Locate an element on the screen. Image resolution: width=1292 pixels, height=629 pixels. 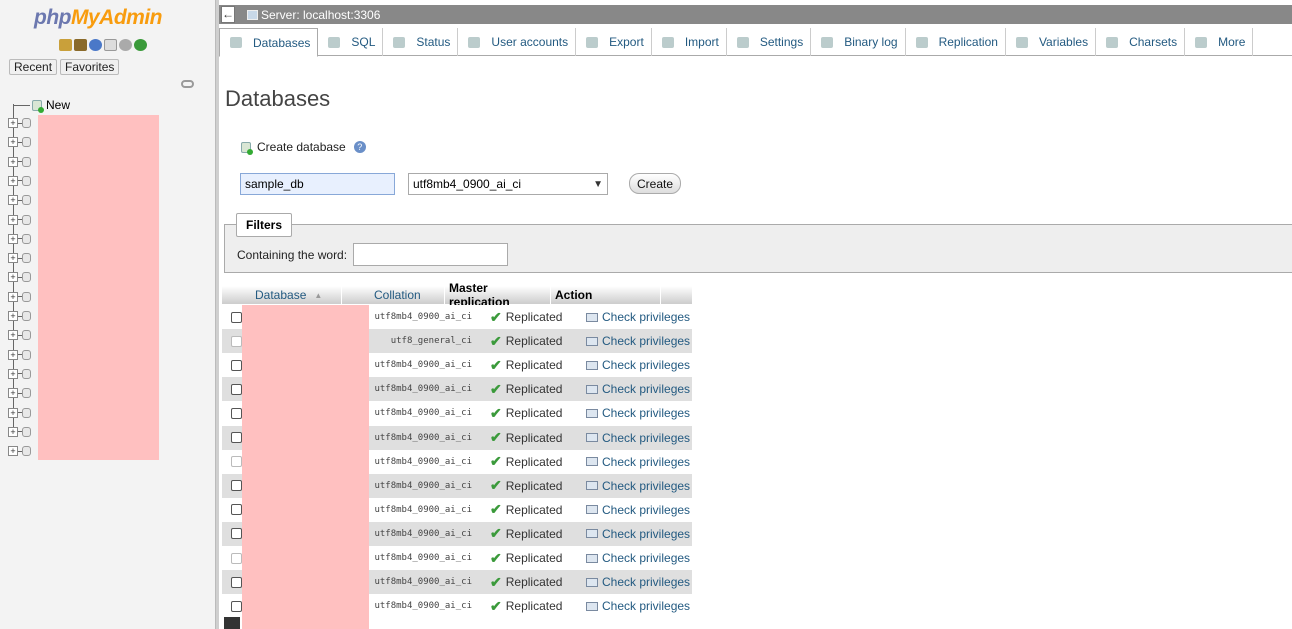
tab-charsets: Charsets is located at coordinates (1141, 42).